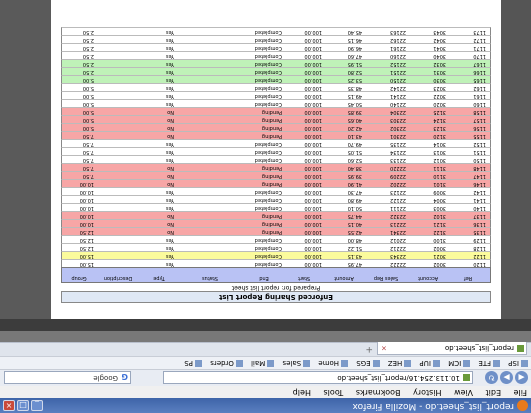 The height and width of the screenshot is (413, 531). What do you see at coordinates (354, 104) in the screenshot?
I see `table-cell: 50.45` at bounding box center [354, 104].